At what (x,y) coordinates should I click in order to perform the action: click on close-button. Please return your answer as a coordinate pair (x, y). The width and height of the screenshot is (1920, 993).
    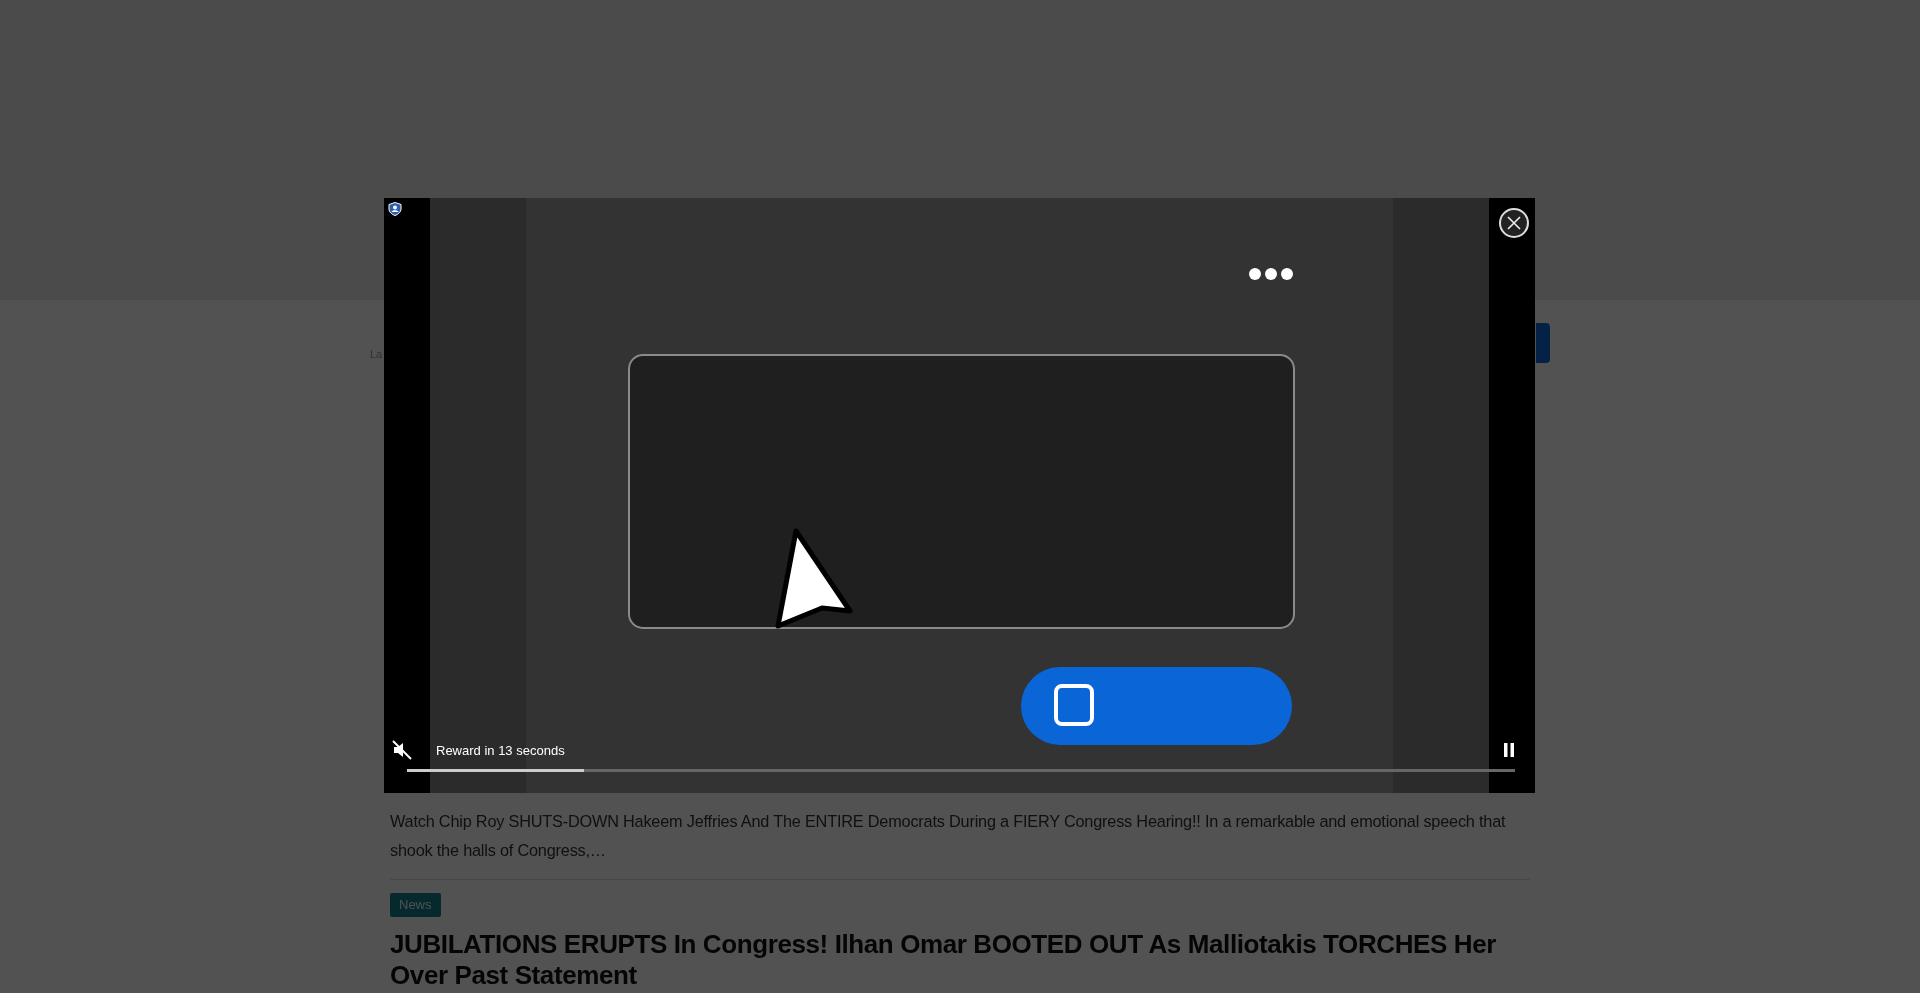
    Looking at the image, I should click on (1514, 223).